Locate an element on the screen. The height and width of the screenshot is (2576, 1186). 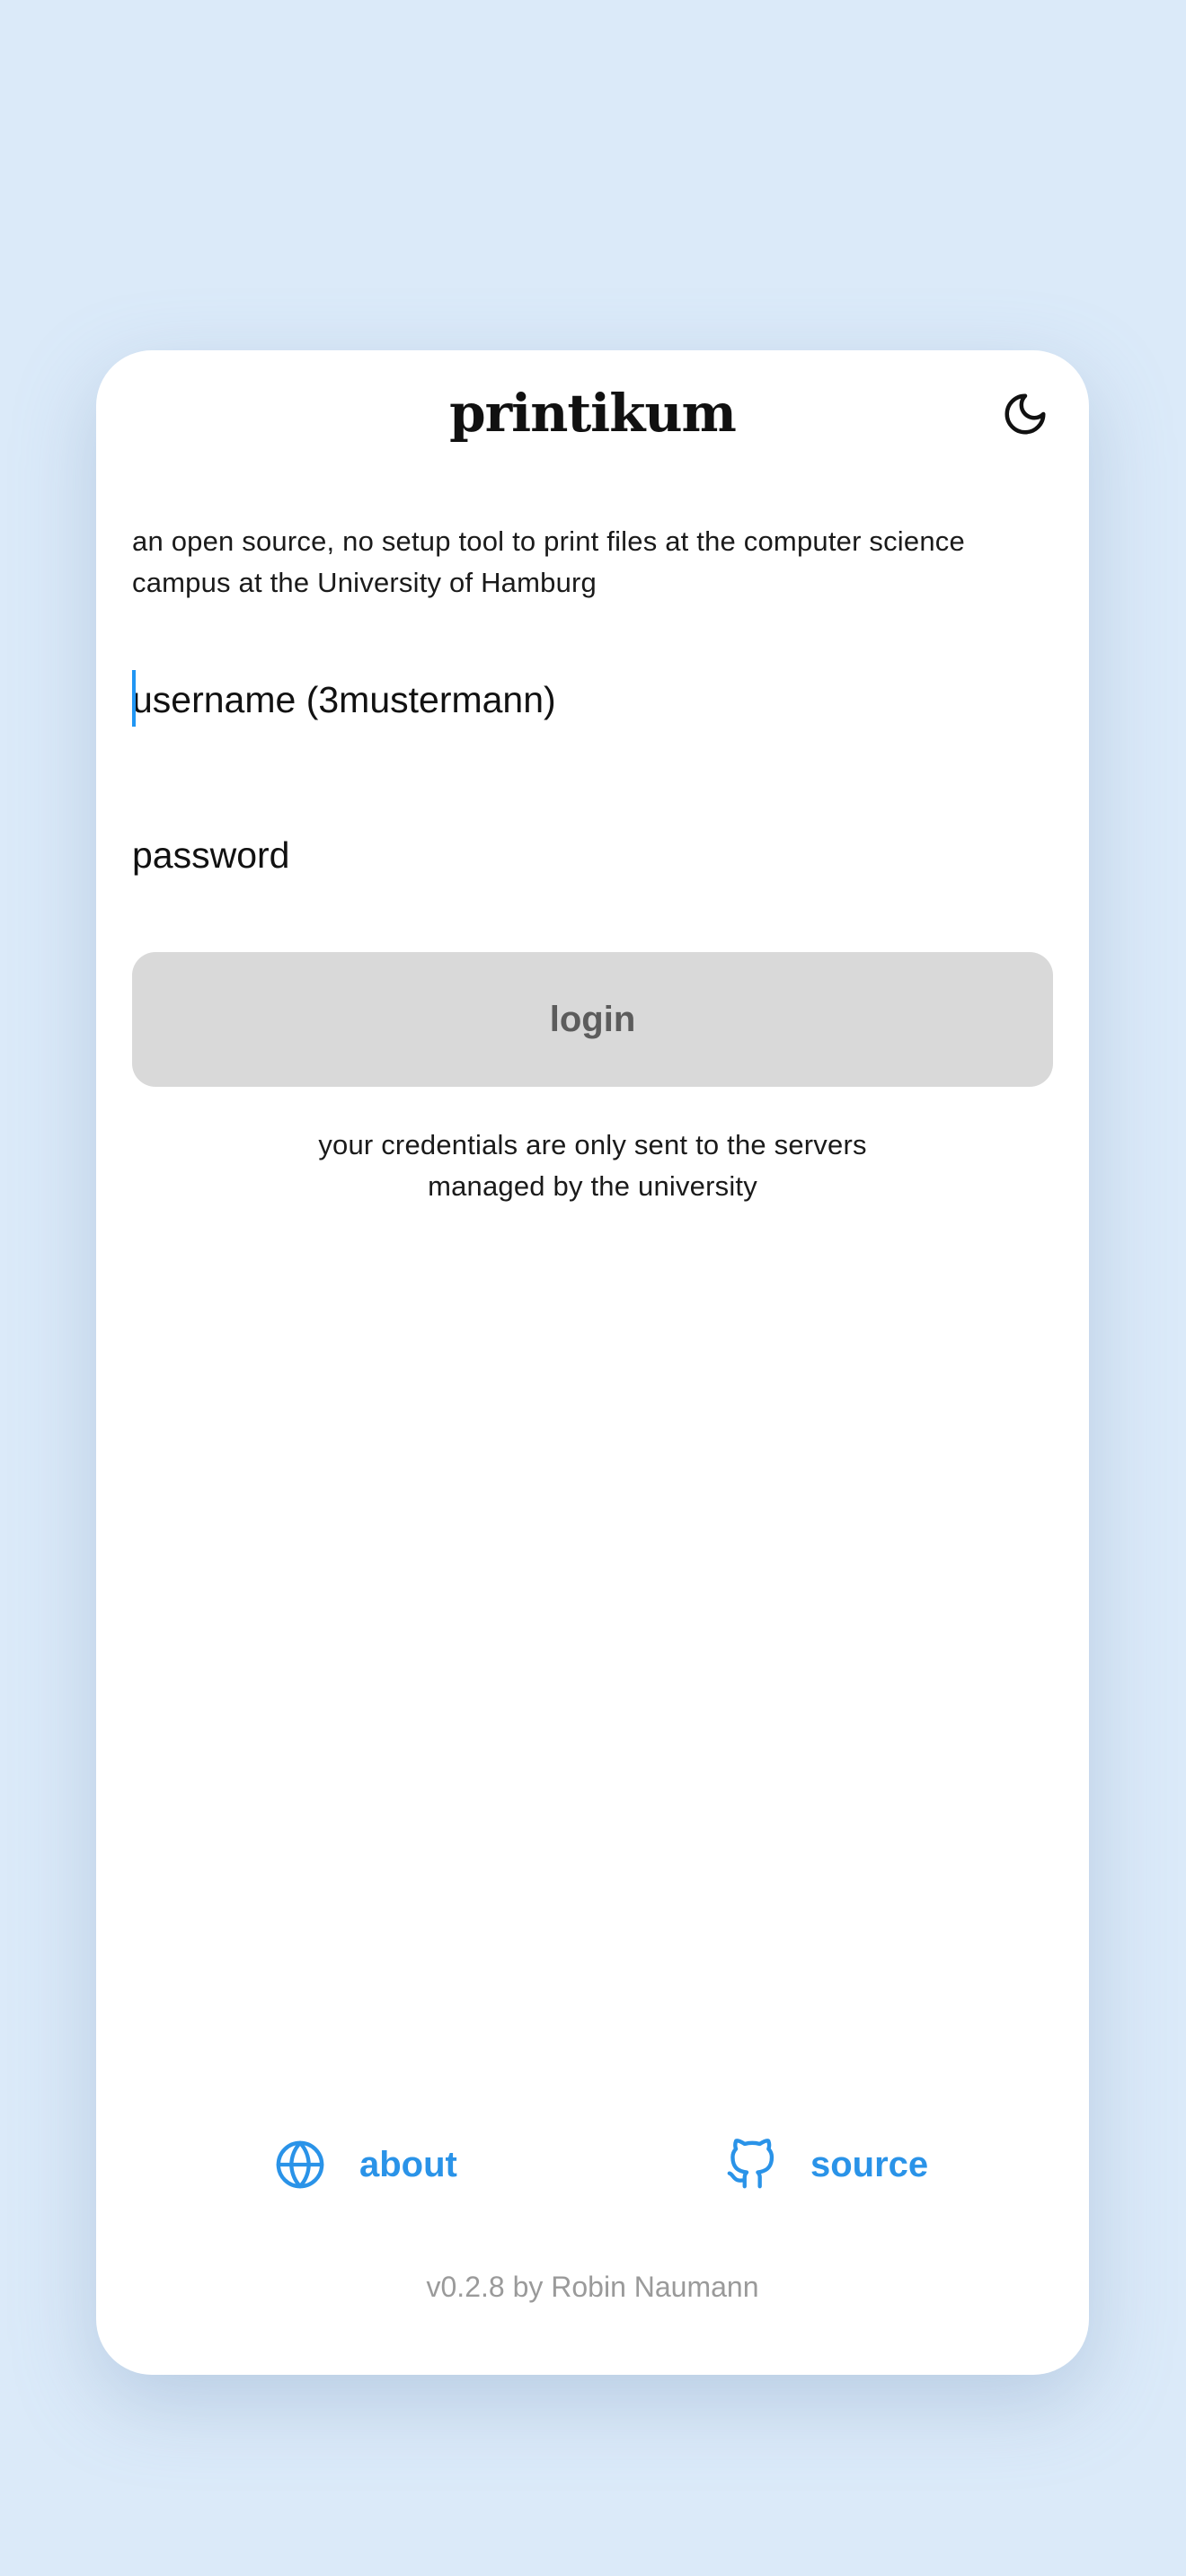
password-input is located at coordinates (592, 855).